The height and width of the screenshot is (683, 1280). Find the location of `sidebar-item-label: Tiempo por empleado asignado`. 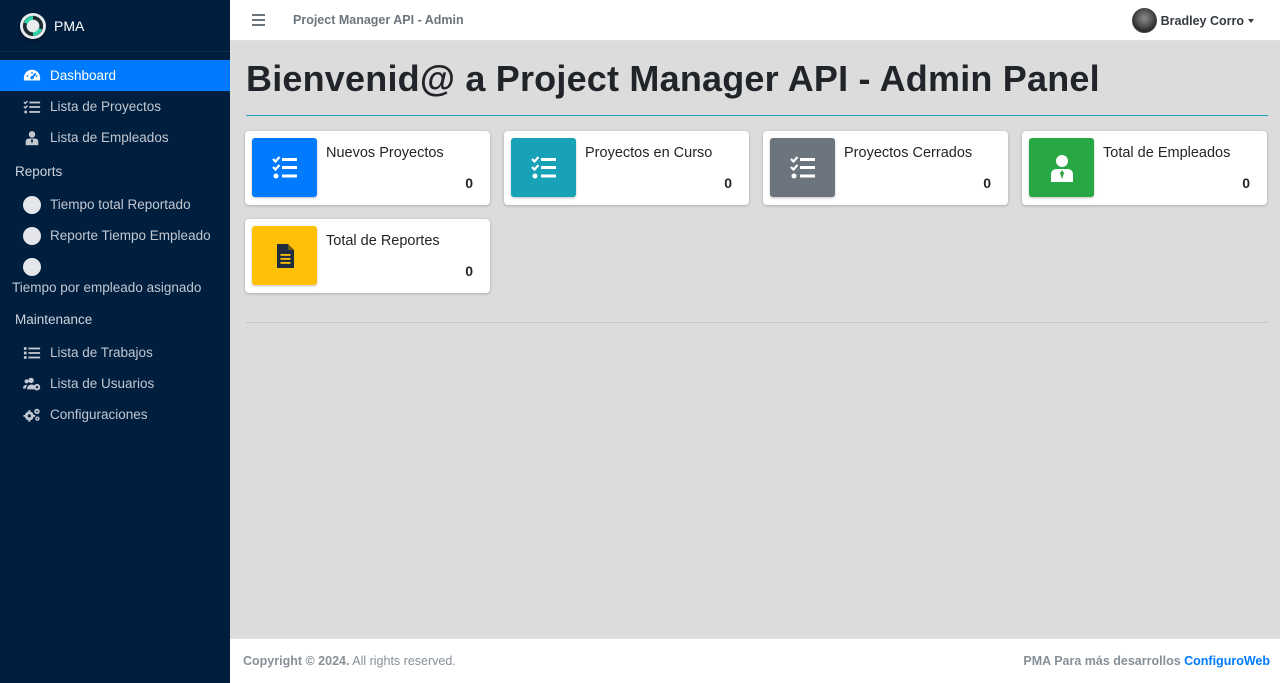

sidebar-item-label: Tiempo por empleado asignado is located at coordinates (107, 287).